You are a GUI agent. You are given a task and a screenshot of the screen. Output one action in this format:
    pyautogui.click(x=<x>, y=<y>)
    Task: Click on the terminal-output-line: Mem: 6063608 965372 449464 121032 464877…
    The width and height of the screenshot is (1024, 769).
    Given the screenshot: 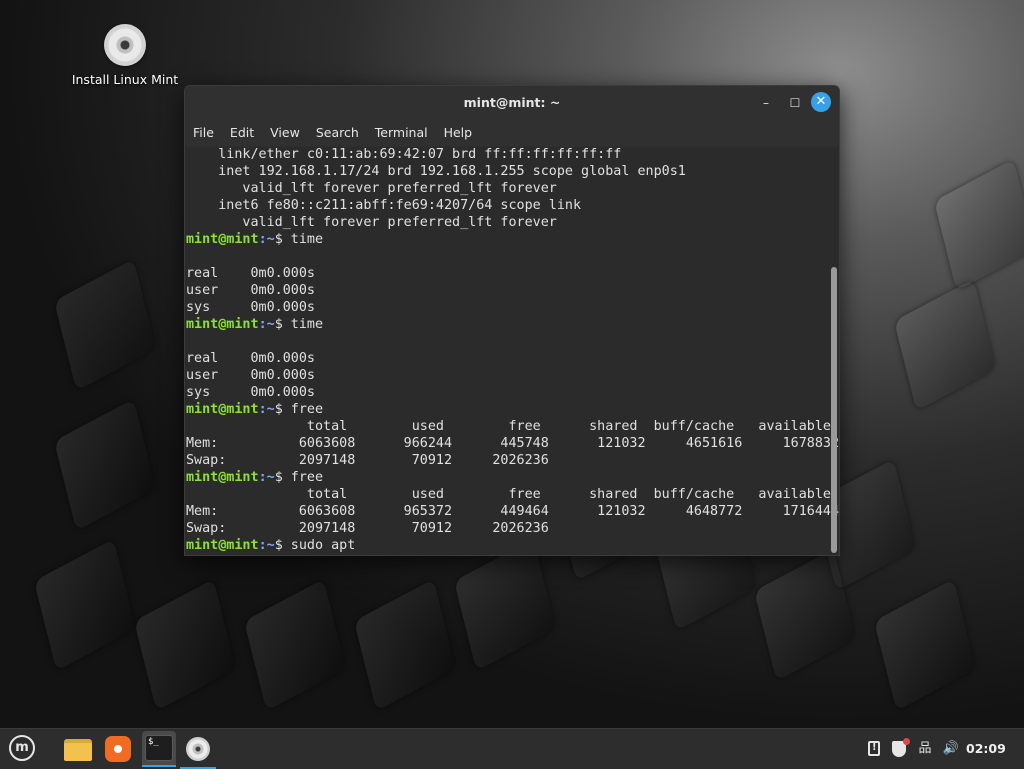 What is the action you would take?
    pyautogui.click(x=513, y=511)
    